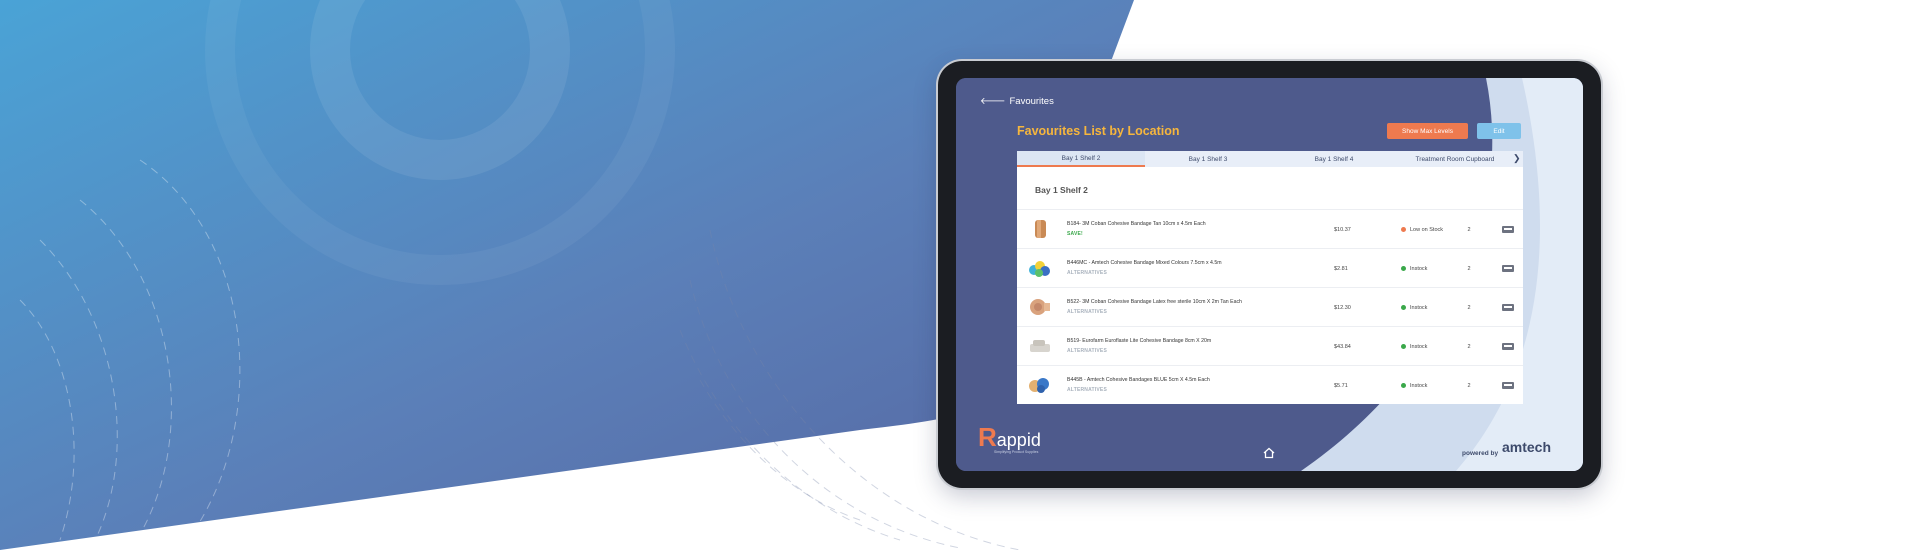  Describe the element at coordinates (1061, 190) in the screenshot. I see `shelf-heading: Bay 1 Shelf 2` at that location.